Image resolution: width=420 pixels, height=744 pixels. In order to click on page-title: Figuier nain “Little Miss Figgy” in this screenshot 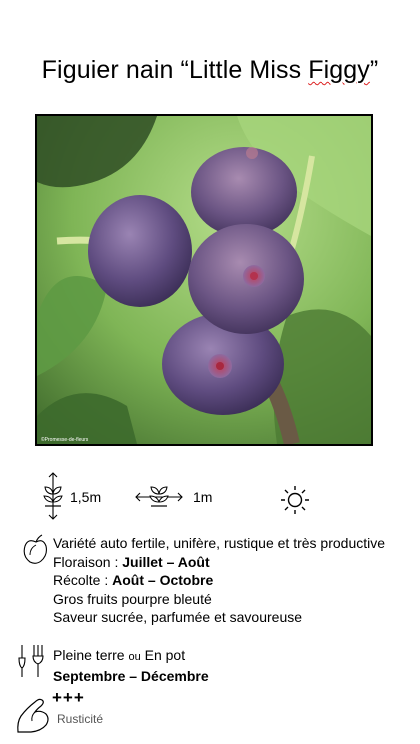, I will do `click(210, 70)`.